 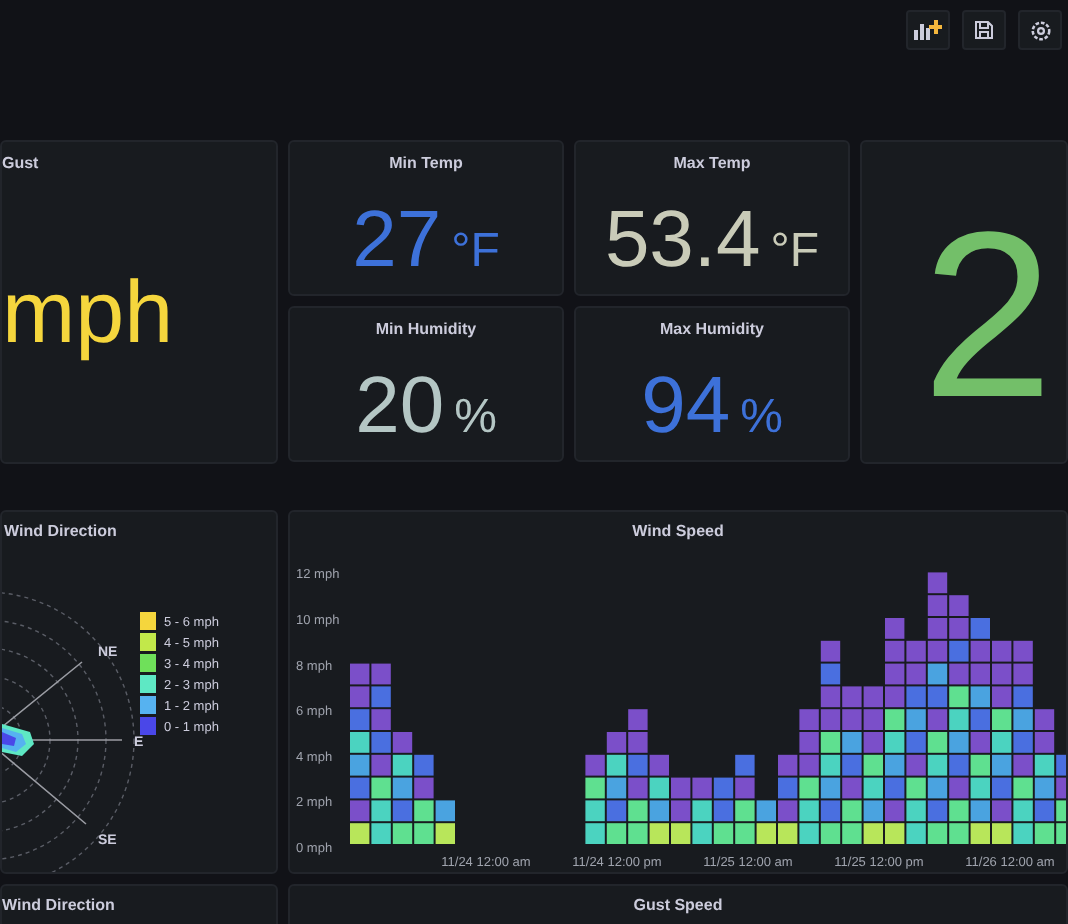 What do you see at coordinates (21, 164) in the screenshot?
I see `panel-title: Gust` at bounding box center [21, 164].